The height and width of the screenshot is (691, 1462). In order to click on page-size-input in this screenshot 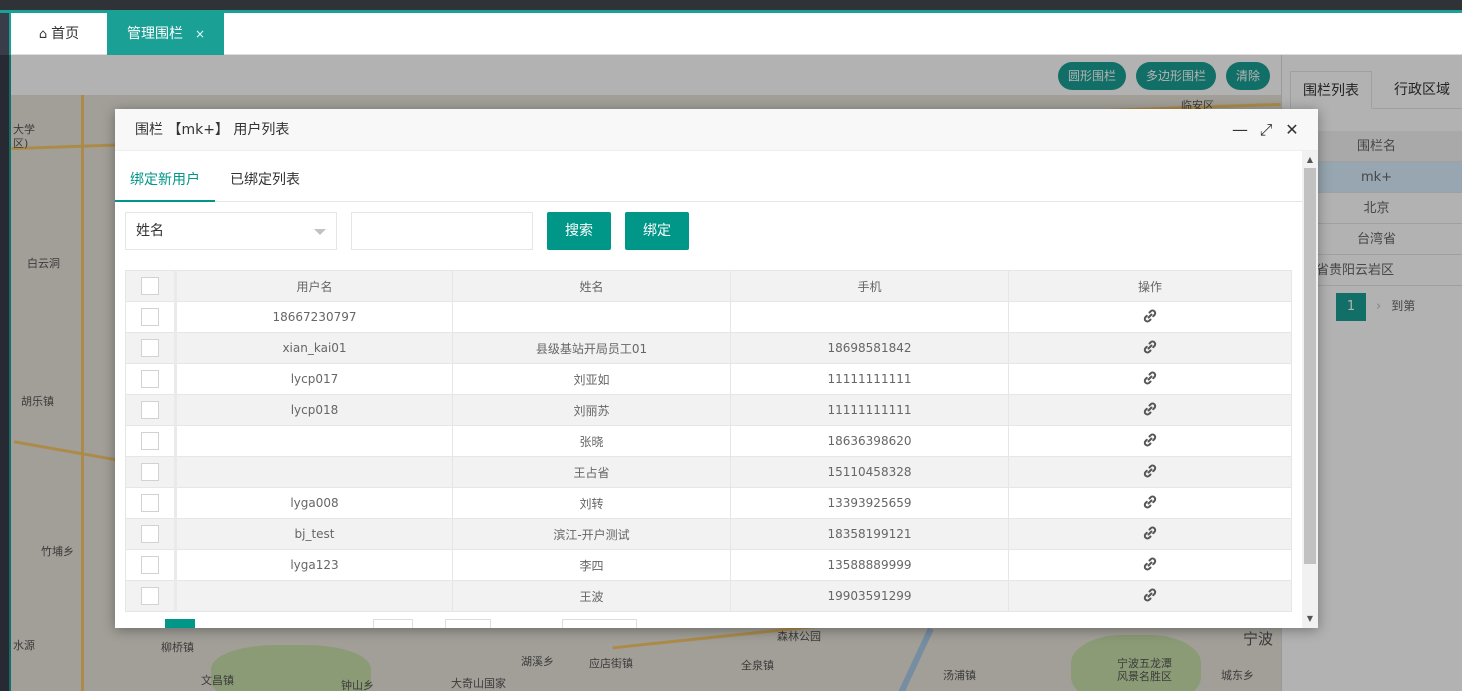, I will do `click(599, 623)`.